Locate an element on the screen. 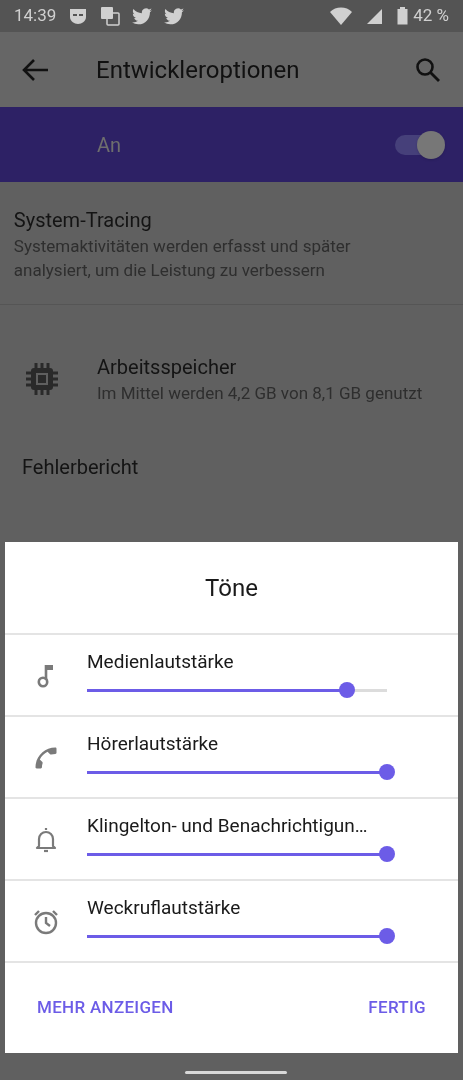 This screenshot has width=463, height=1080. mask-icon is located at coordinates (78, 16).